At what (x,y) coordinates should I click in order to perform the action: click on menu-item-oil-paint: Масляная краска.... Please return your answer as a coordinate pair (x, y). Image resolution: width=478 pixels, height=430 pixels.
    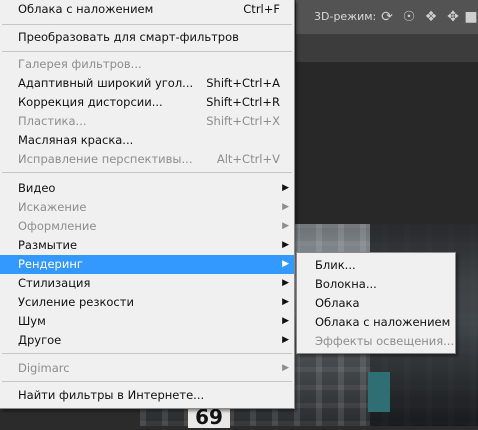
    Looking at the image, I should click on (147, 140).